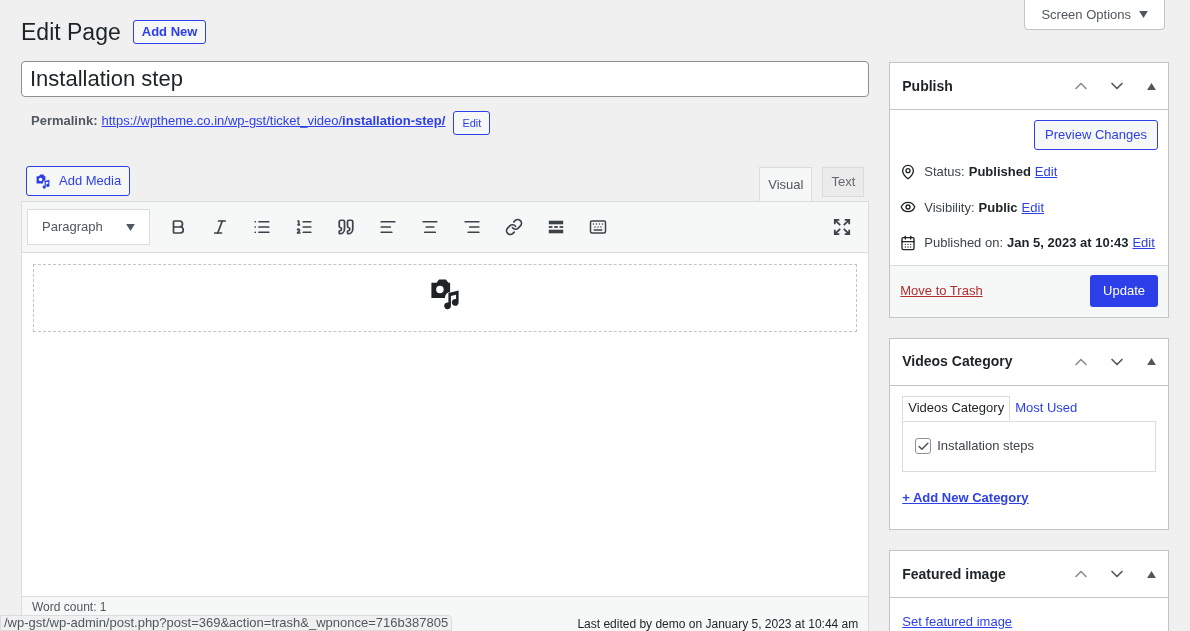  What do you see at coordinates (941, 291) in the screenshot?
I see `move-to-trash-link: Move to Trash` at bounding box center [941, 291].